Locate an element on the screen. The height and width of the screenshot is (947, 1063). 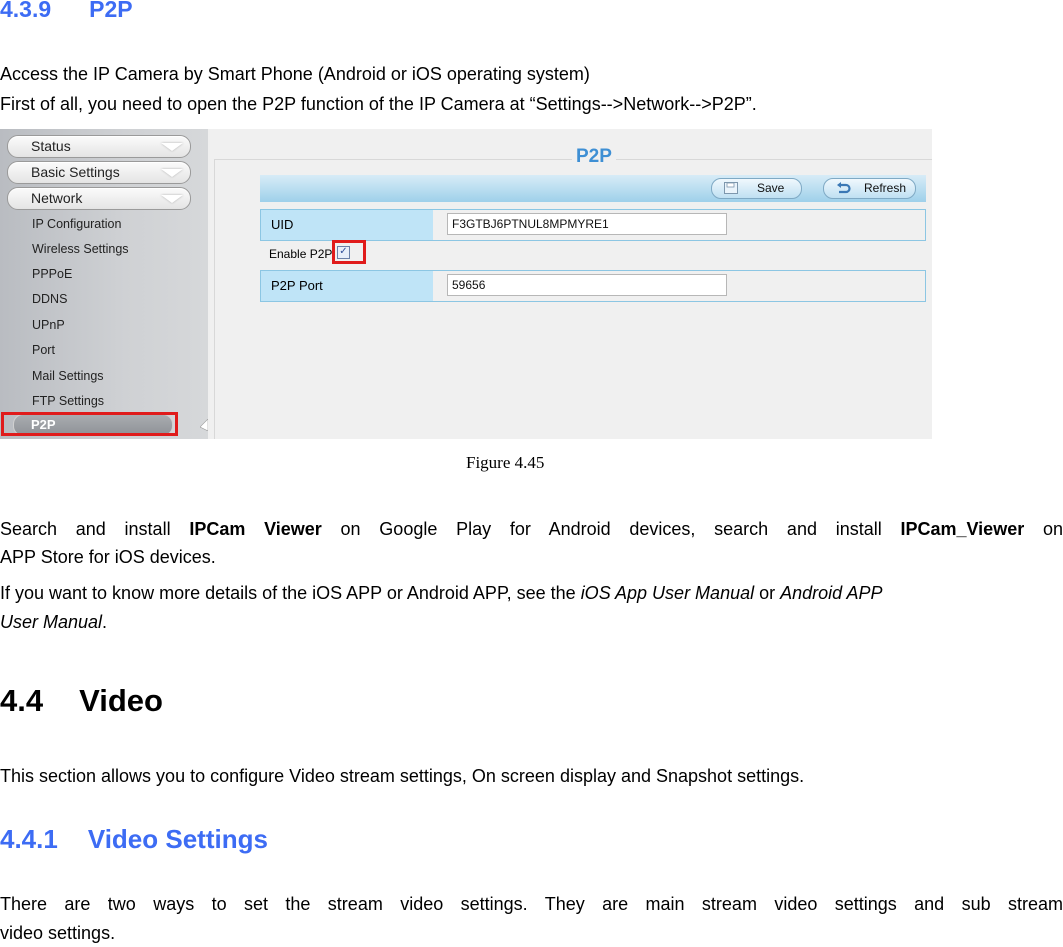
section-title: P2P is located at coordinates (111, 11).